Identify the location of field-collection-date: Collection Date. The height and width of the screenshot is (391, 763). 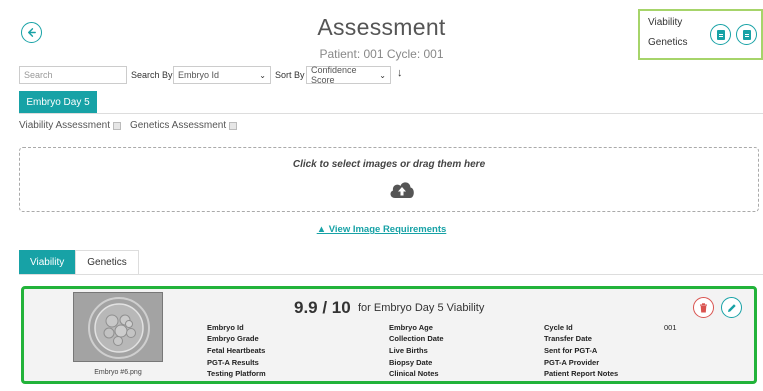
(416, 338).